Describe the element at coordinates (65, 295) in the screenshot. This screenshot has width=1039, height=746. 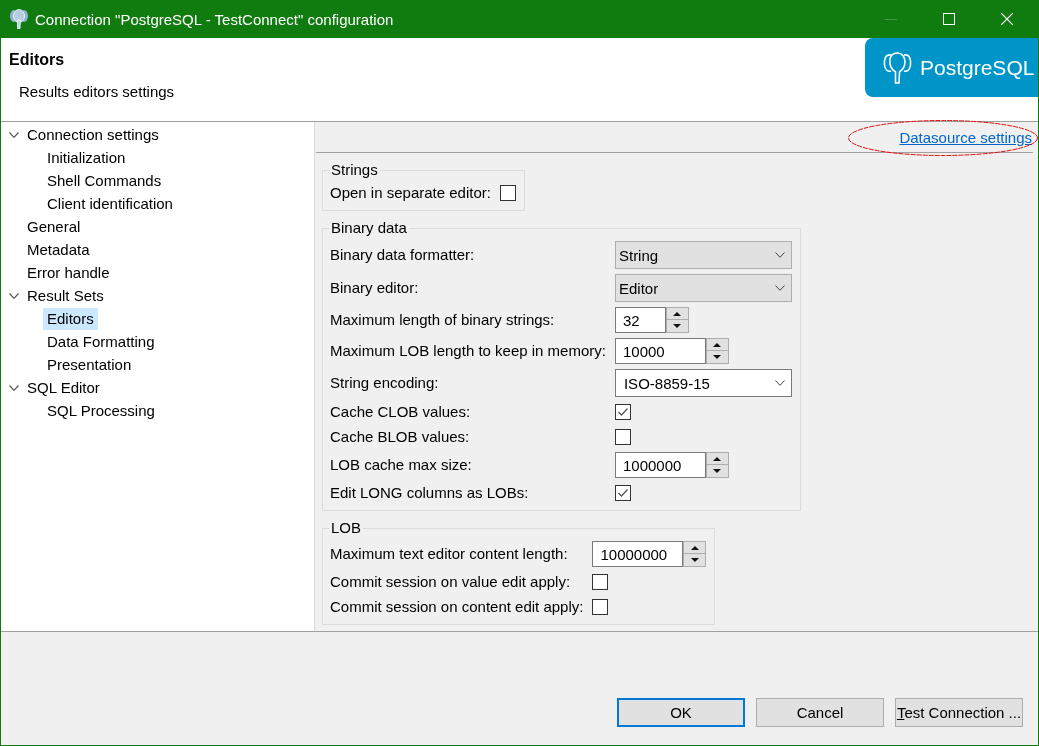
I see `tree-item: Result Sets` at that location.